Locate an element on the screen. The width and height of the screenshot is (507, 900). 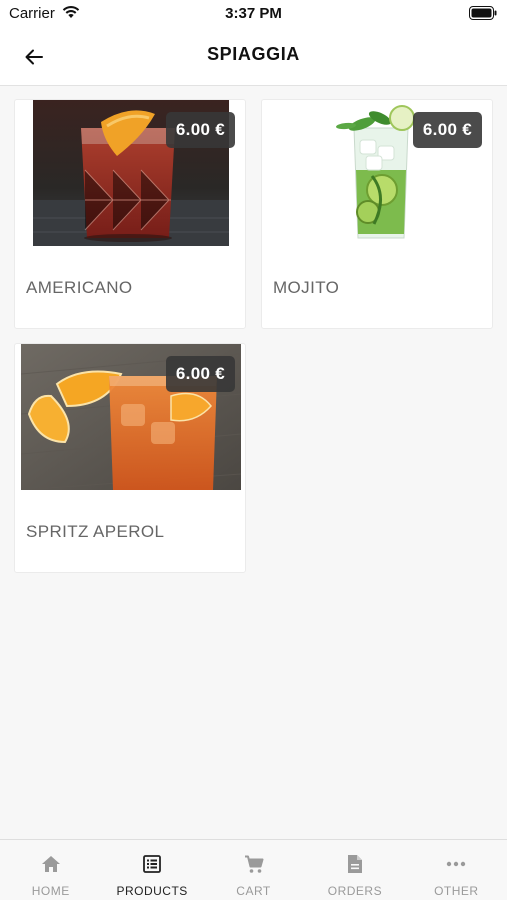
list-icon is located at coordinates (152, 864).